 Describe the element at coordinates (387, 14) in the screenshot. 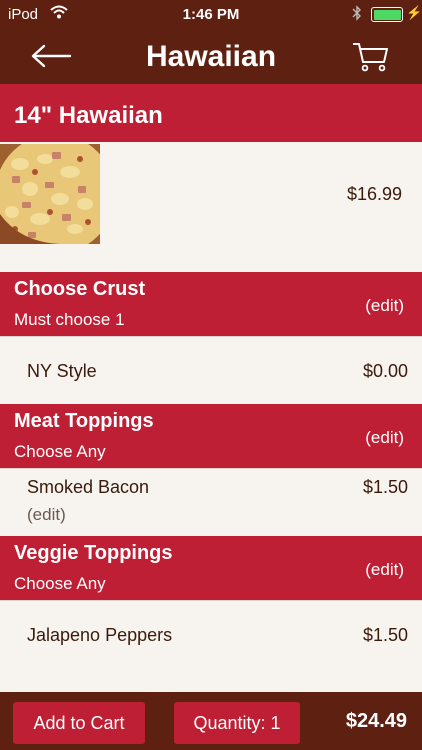

I see `battery-icon` at that location.